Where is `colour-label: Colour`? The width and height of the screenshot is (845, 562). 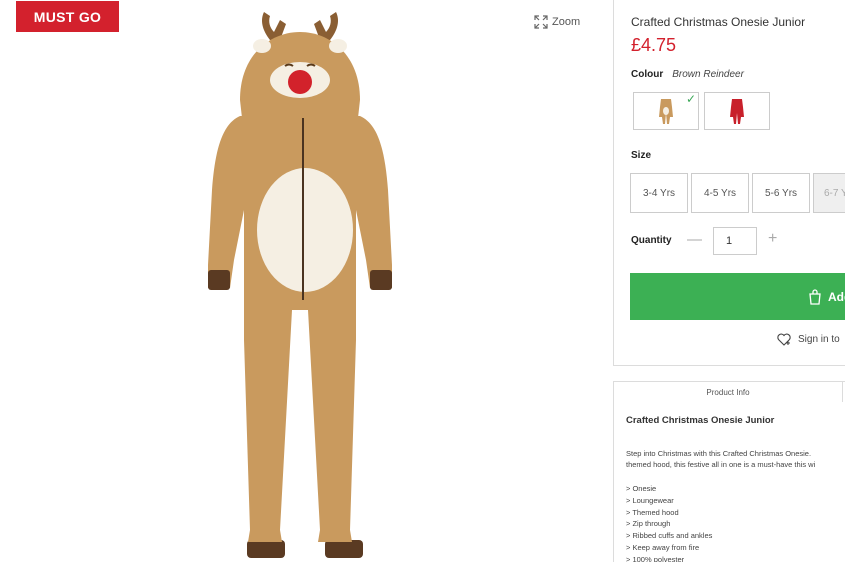 colour-label: Colour is located at coordinates (647, 74).